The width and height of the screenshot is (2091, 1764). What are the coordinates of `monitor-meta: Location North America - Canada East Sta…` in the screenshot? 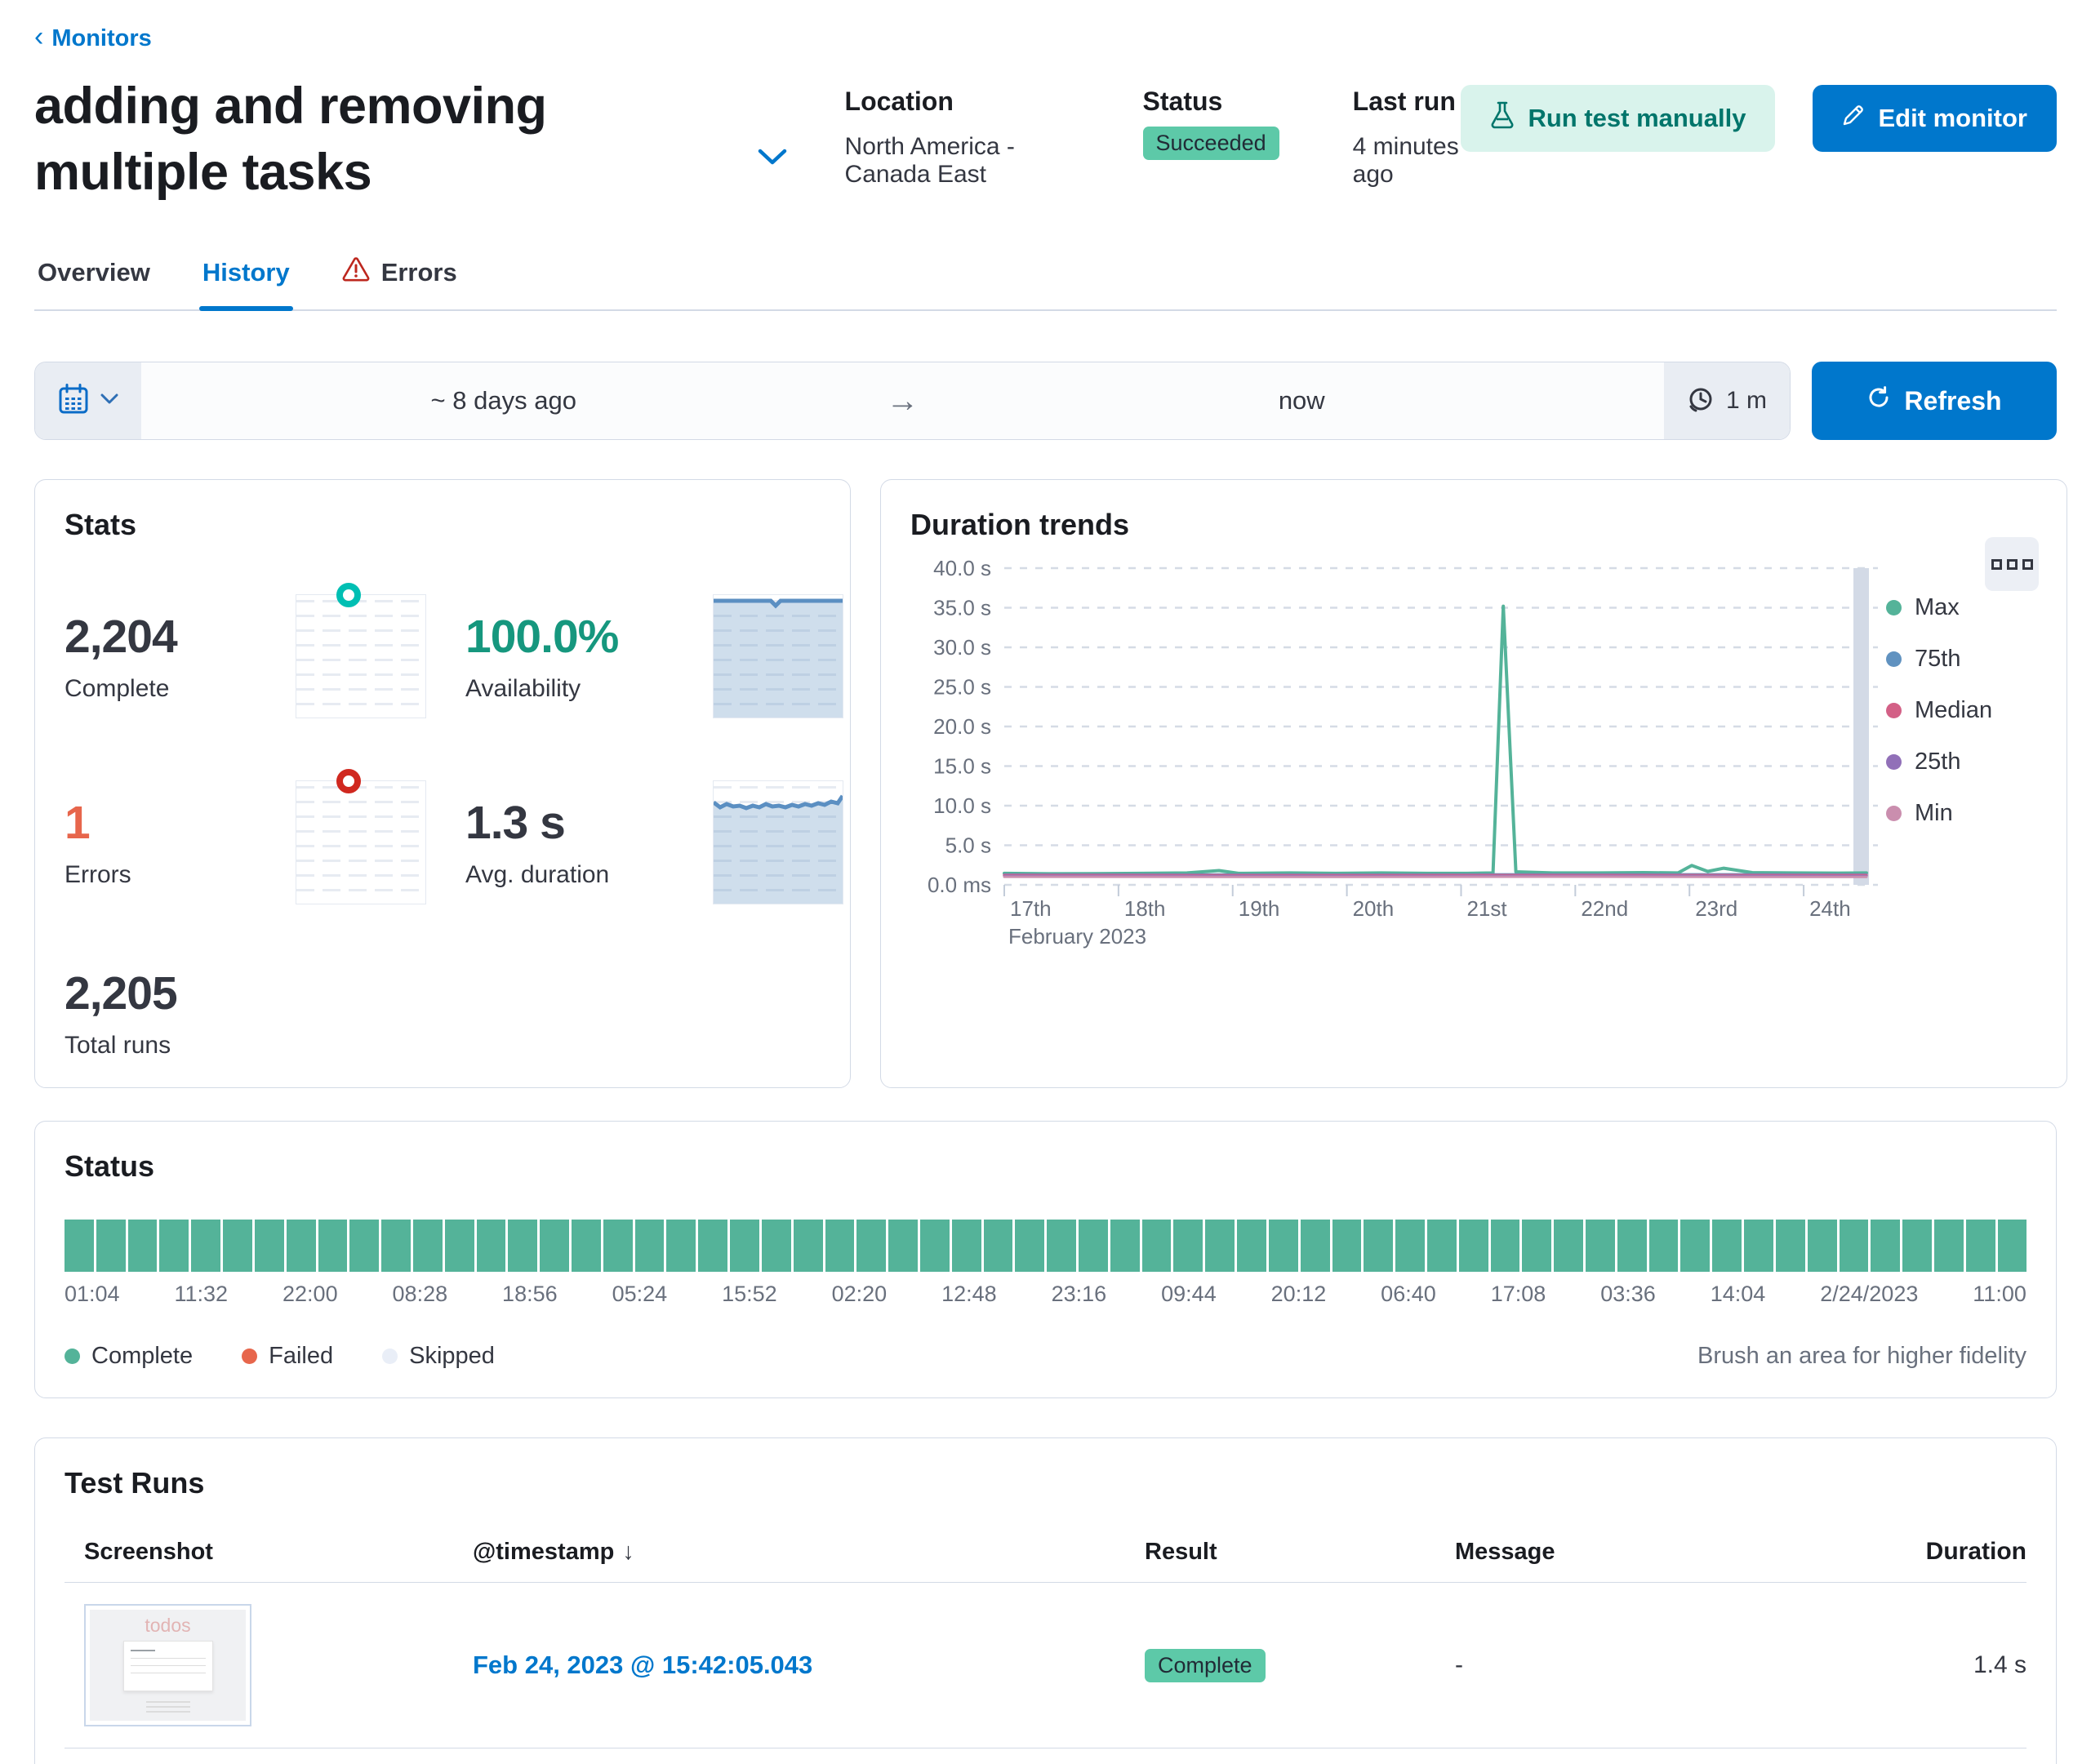 It's located at (1153, 131).